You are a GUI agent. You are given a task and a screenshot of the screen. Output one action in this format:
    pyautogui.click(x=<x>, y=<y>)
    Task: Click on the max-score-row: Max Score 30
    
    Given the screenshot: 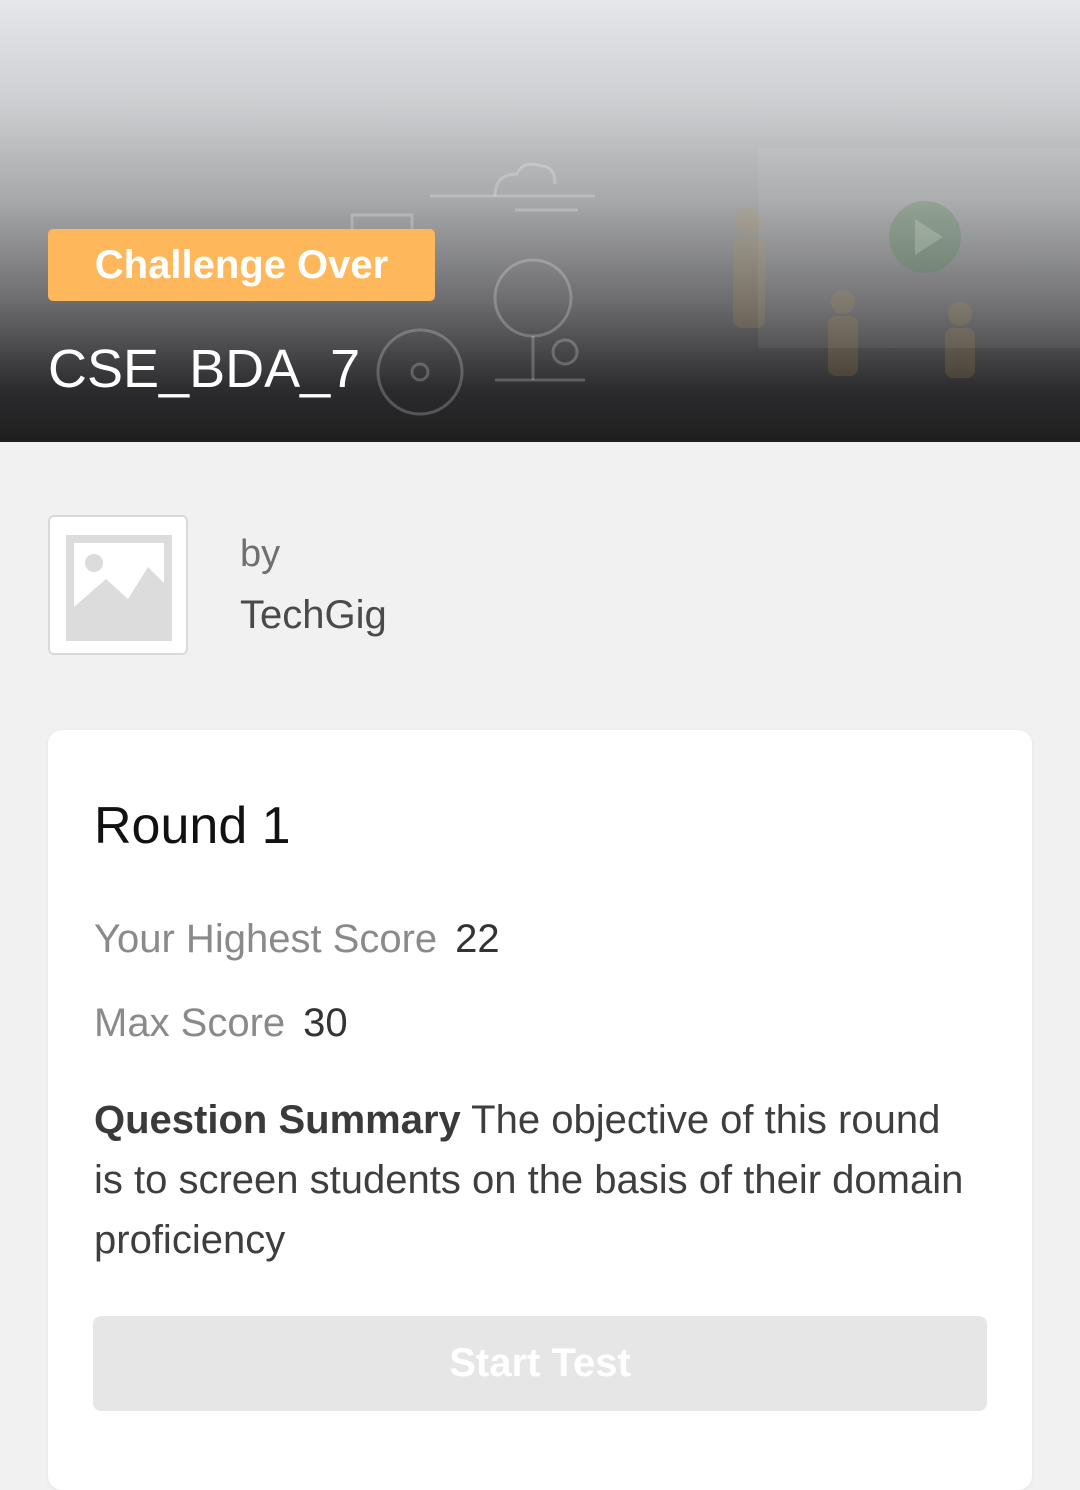 What is the action you would take?
    pyautogui.click(x=221, y=1023)
    